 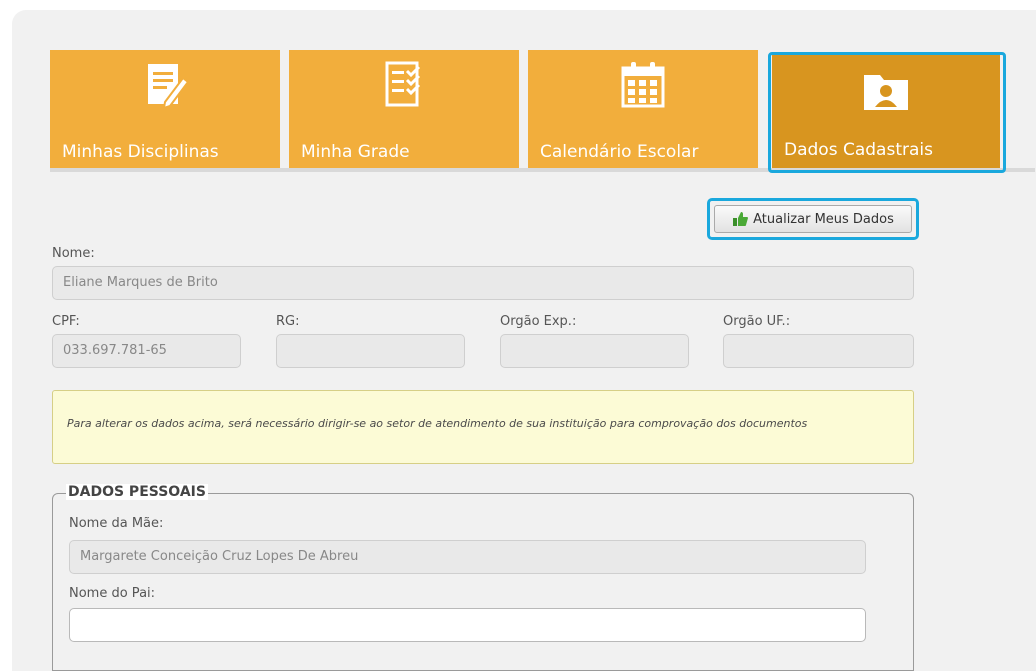 I want to click on tab-calendario-escolar: Calendário Escolar, so click(x=643, y=110).